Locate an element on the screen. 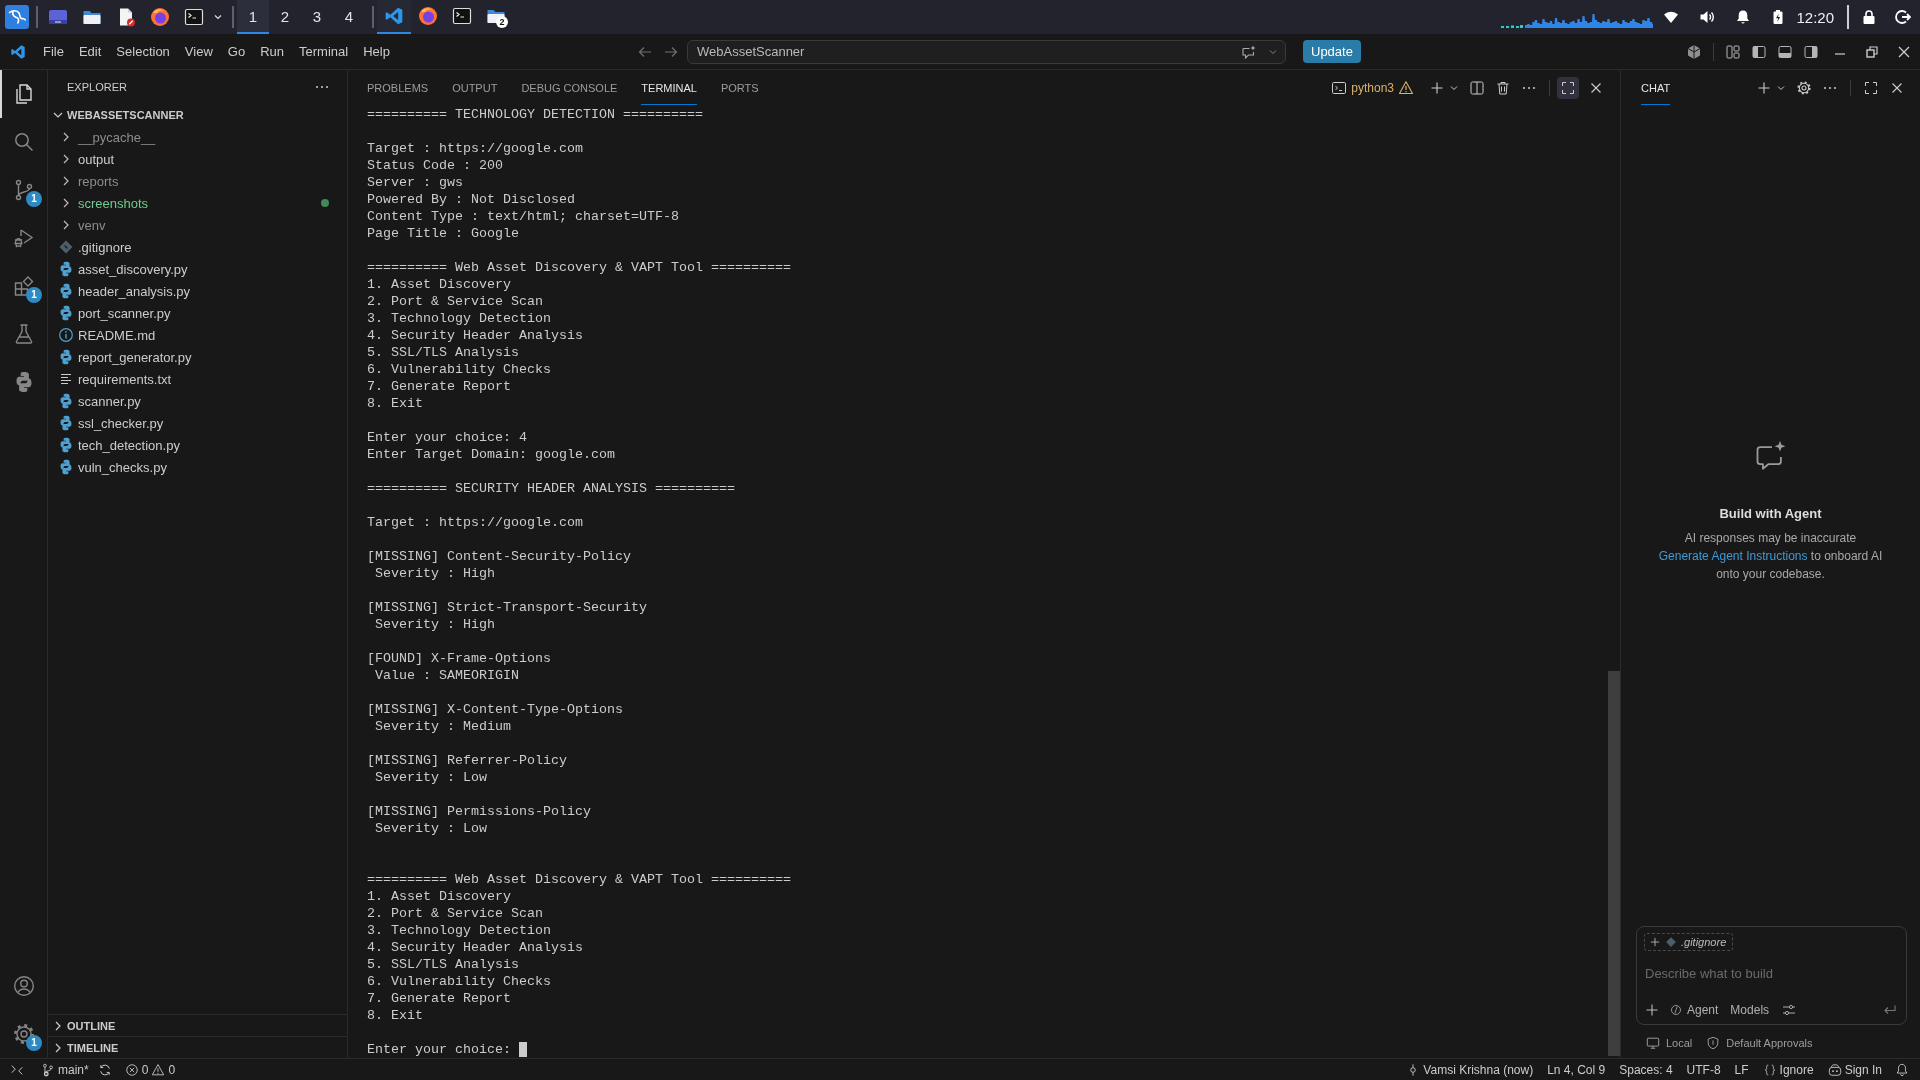 This screenshot has height=1080, width=1920. tree-item: __pycache__ is located at coordinates (197, 137).